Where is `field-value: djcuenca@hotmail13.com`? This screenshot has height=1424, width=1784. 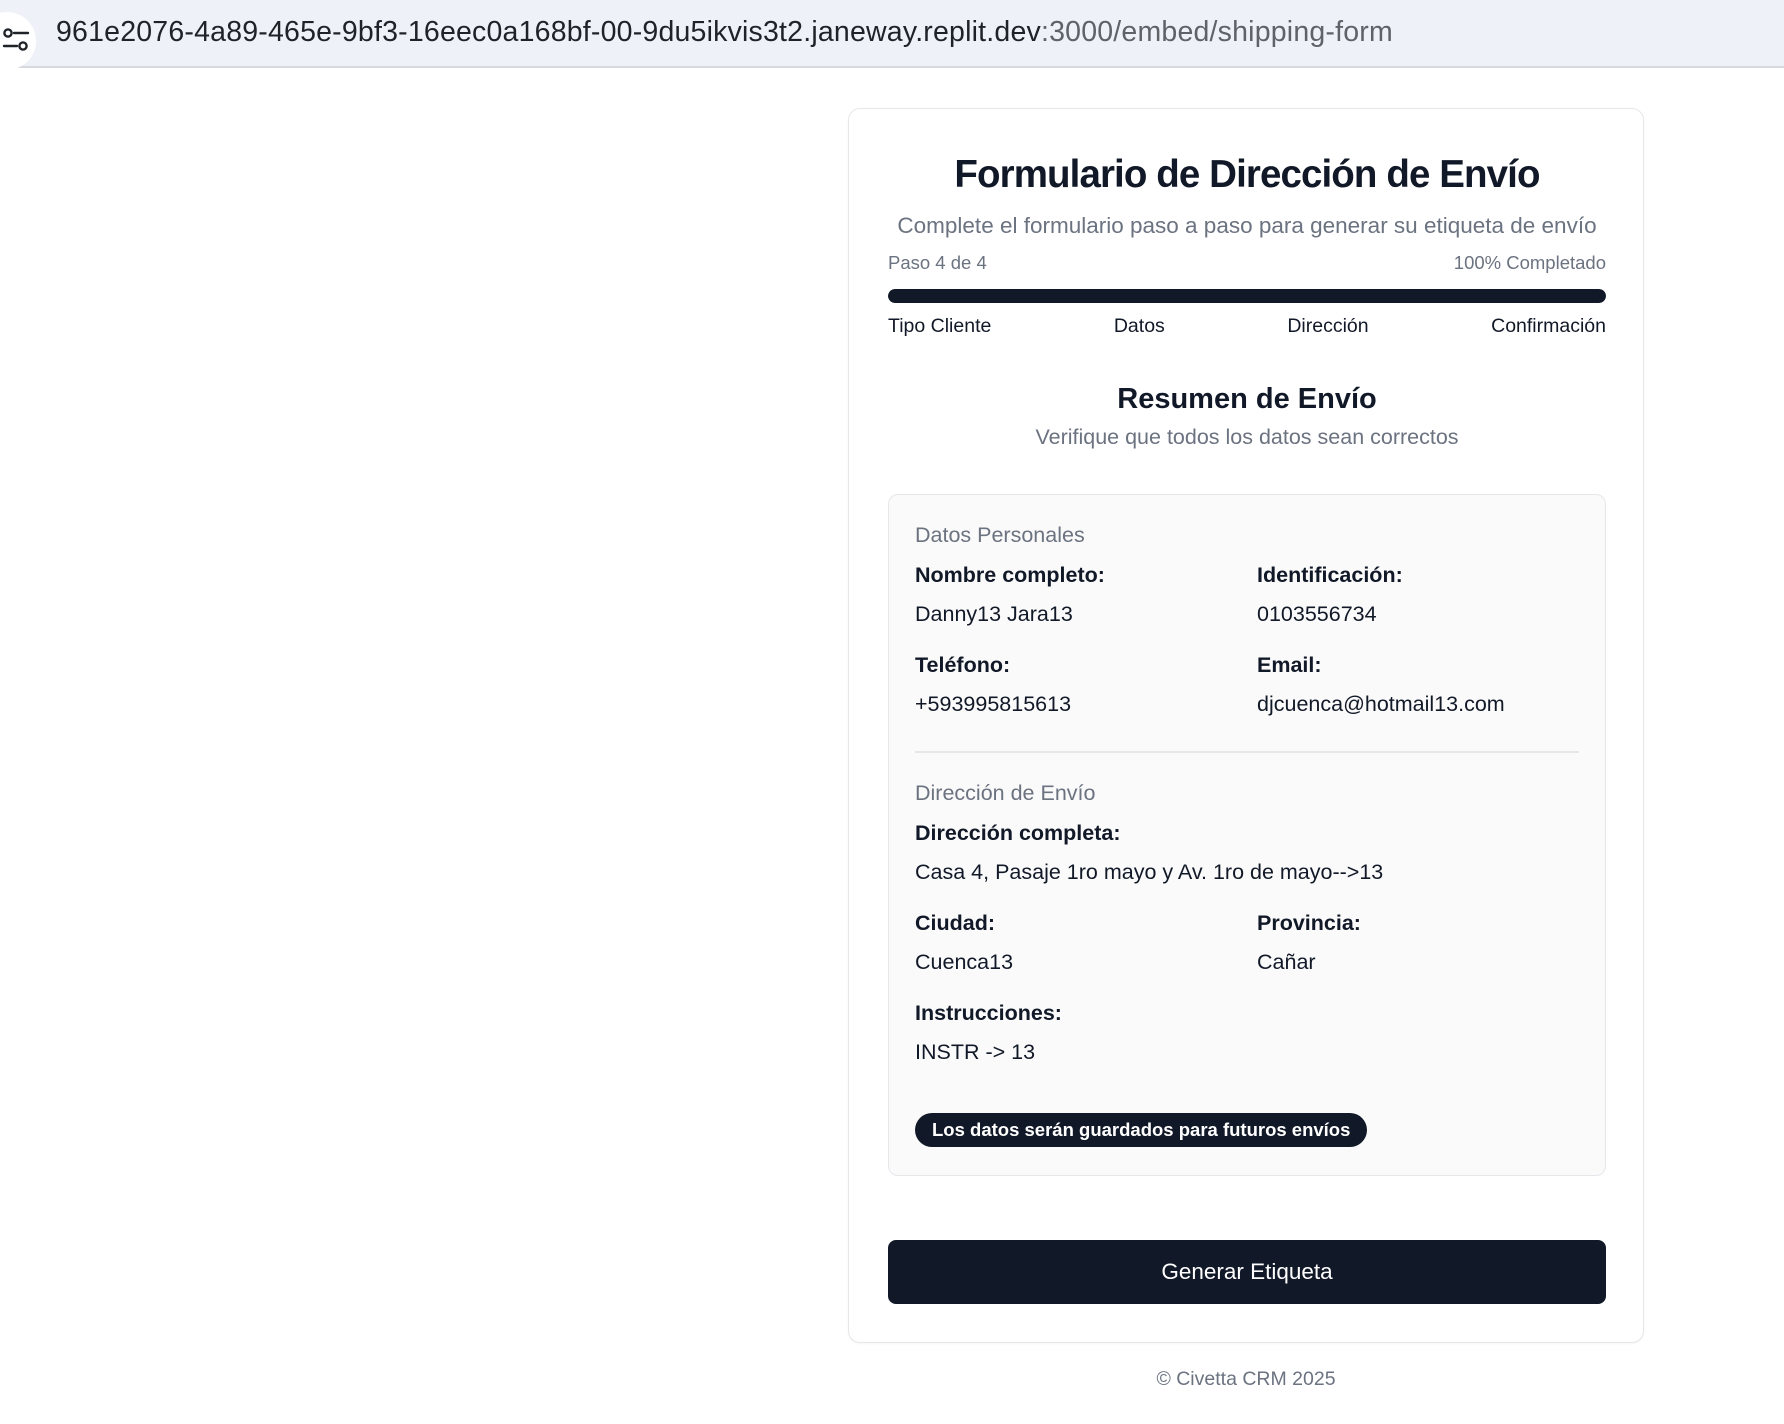
field-value: djcuenca@hotmail13.com is located at coordinates (1381, 704).